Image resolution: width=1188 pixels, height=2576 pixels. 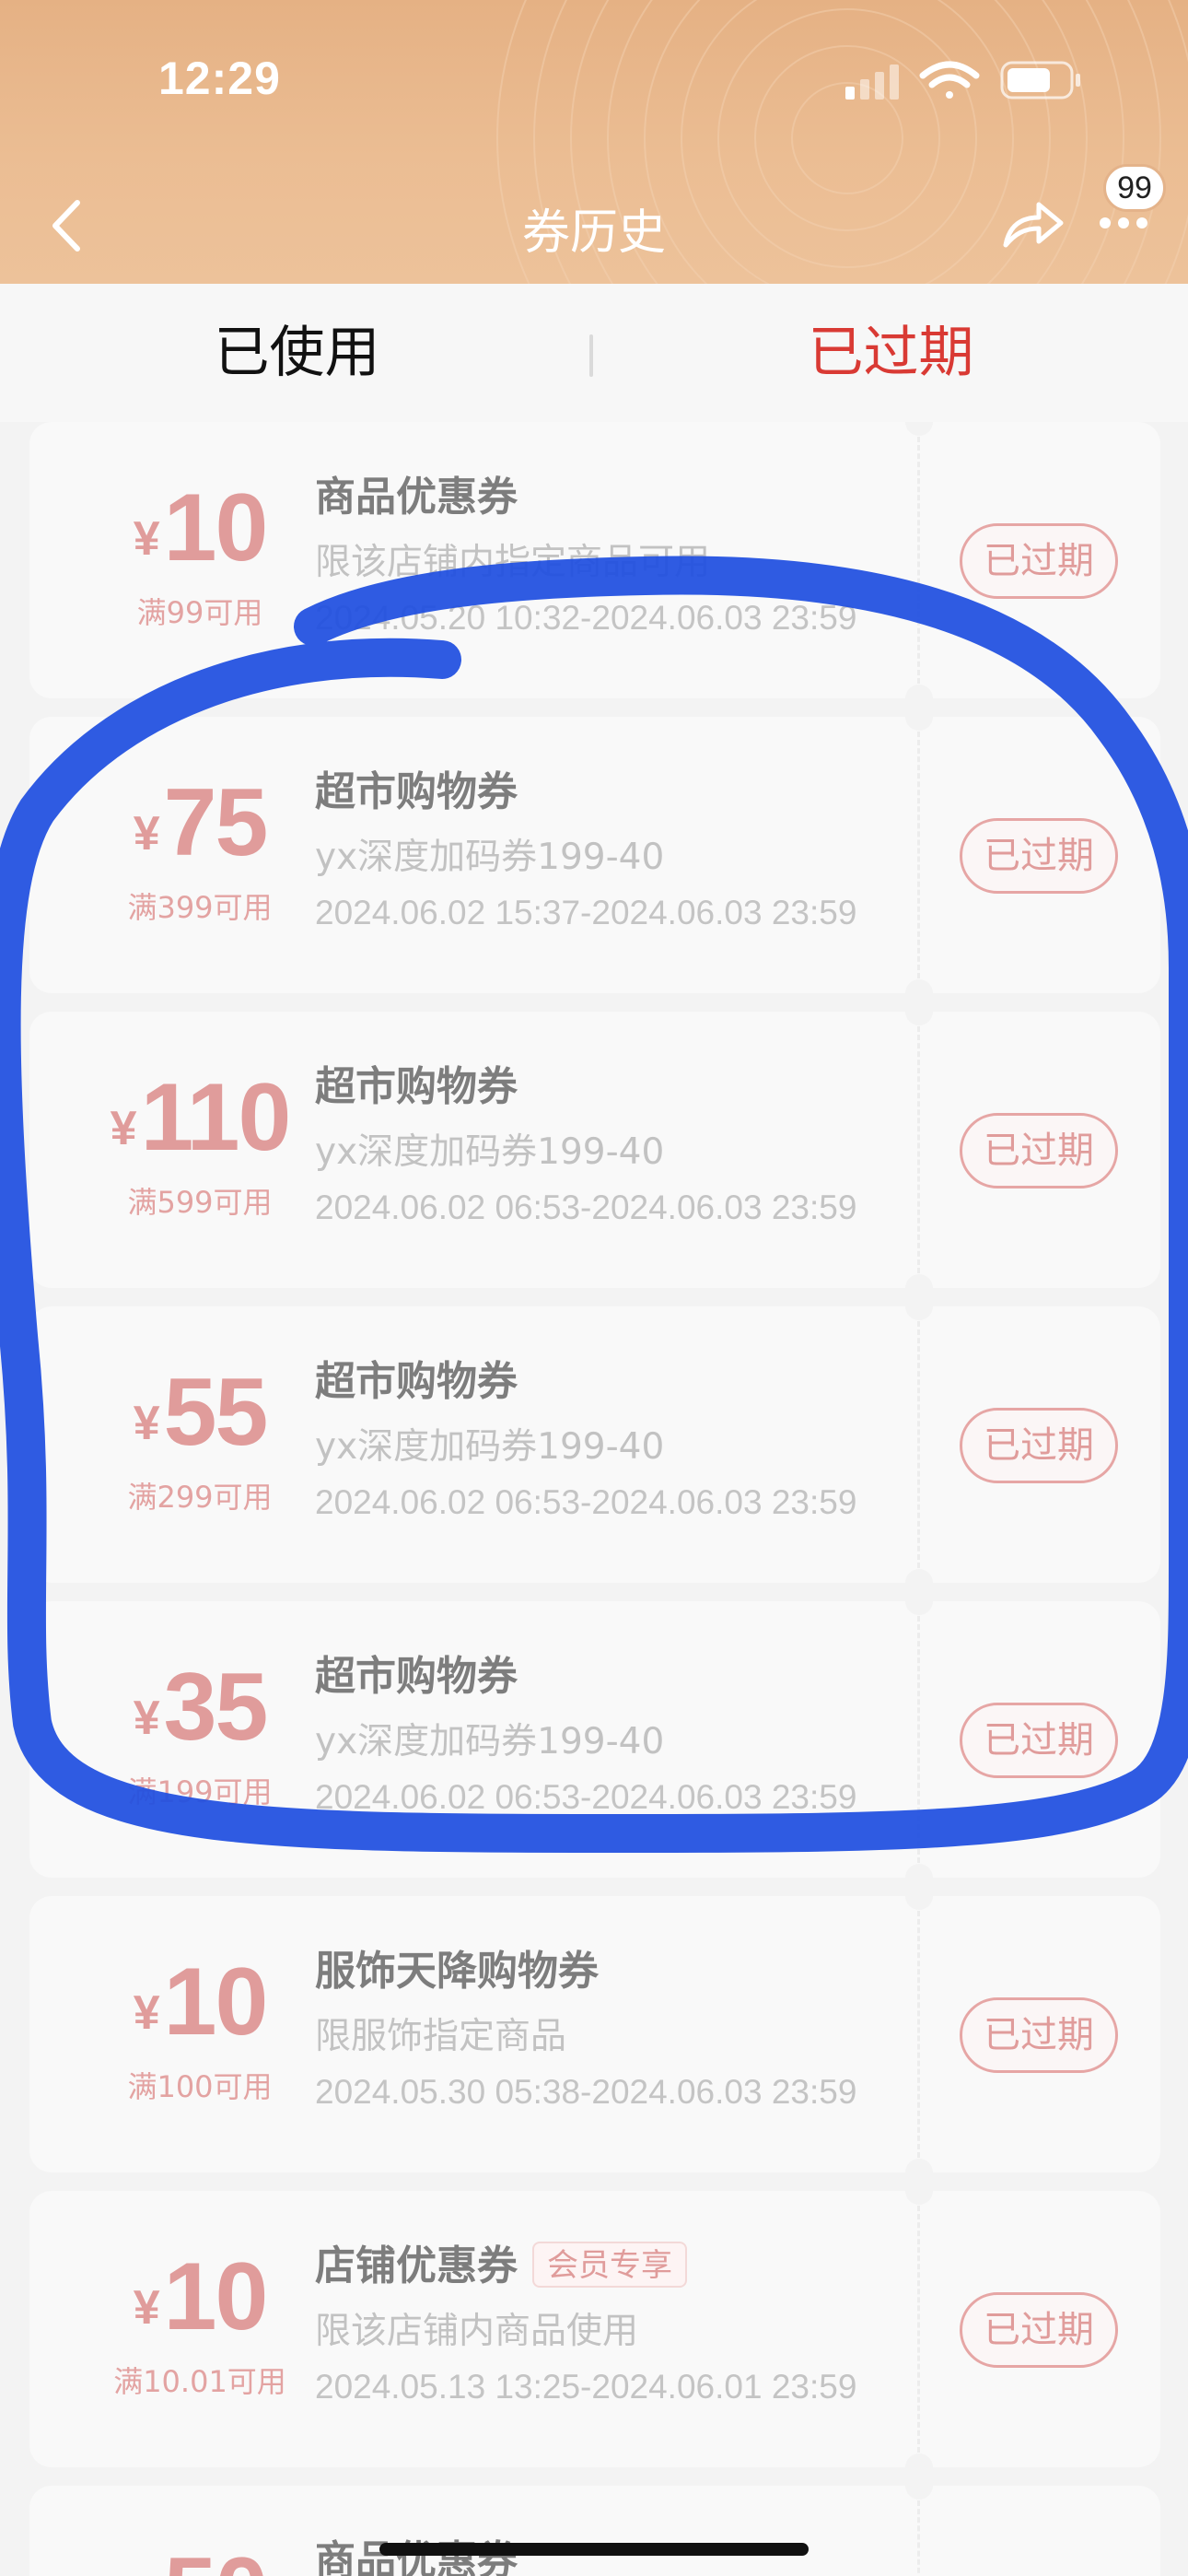 What do you see at coordinates (201, 1412) in the screenshot?
I see `coupon-amount: ¥55` at bounding box center [201, 1412].